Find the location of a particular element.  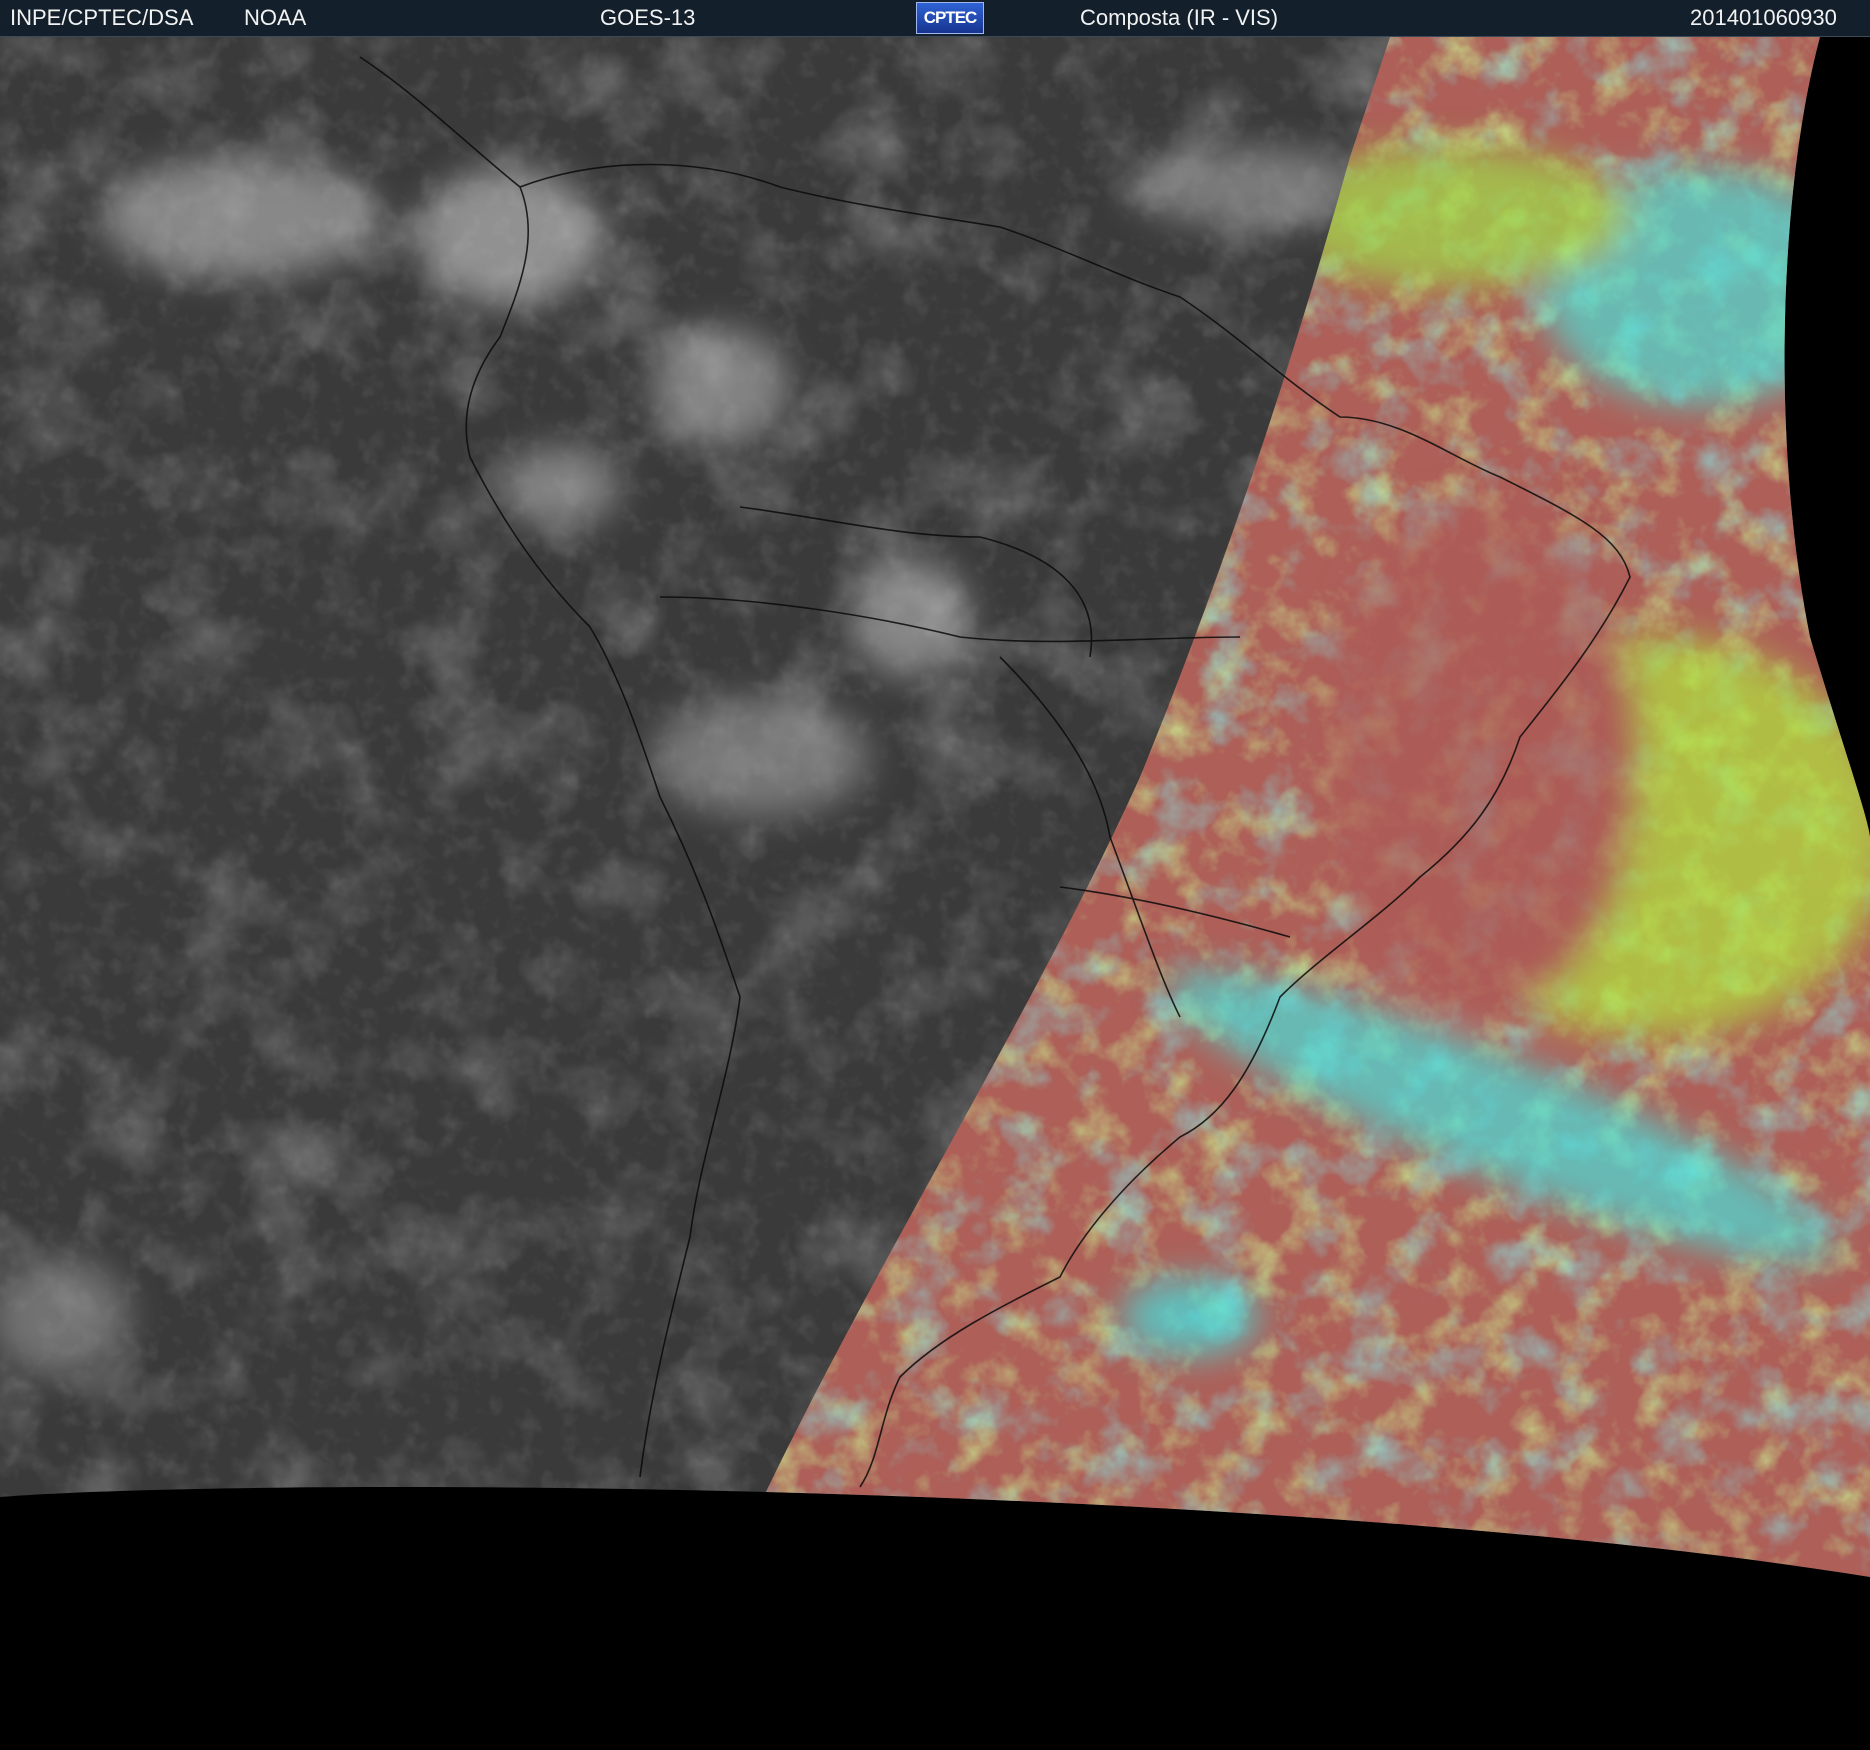

source-label: NOAA is located at coordinates (275, 17).